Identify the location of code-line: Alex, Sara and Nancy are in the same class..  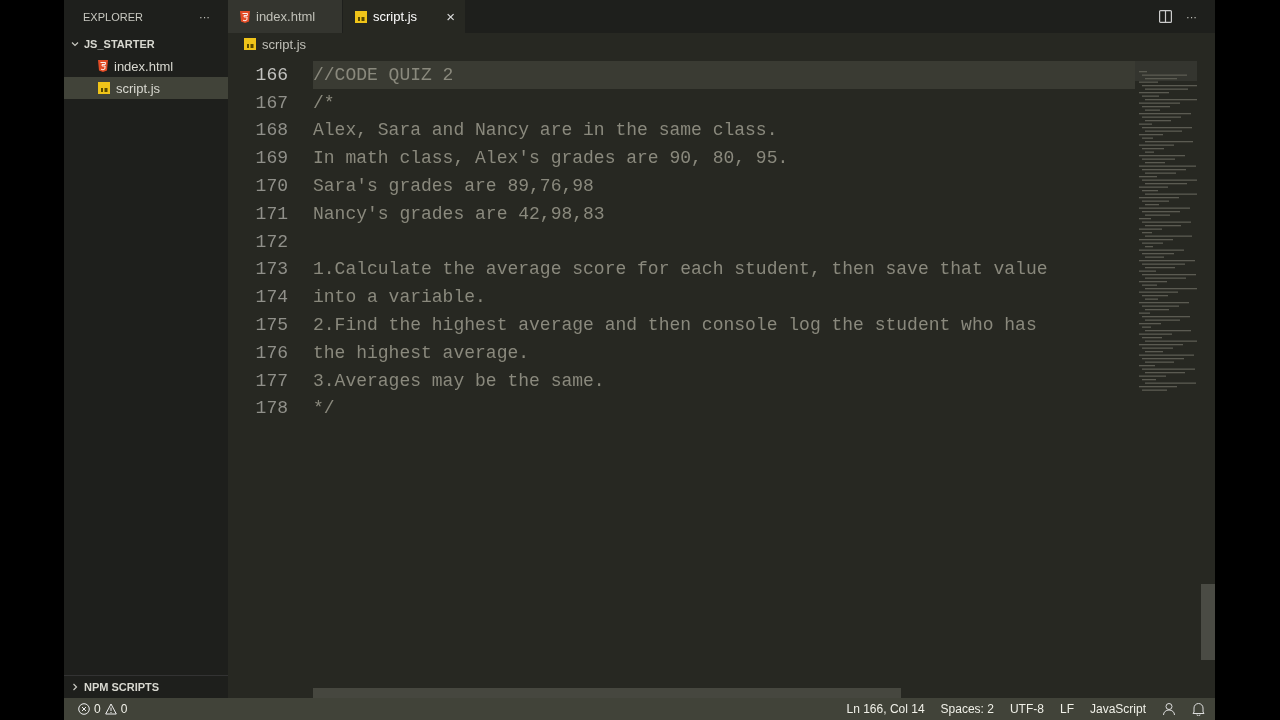
(546, 131).